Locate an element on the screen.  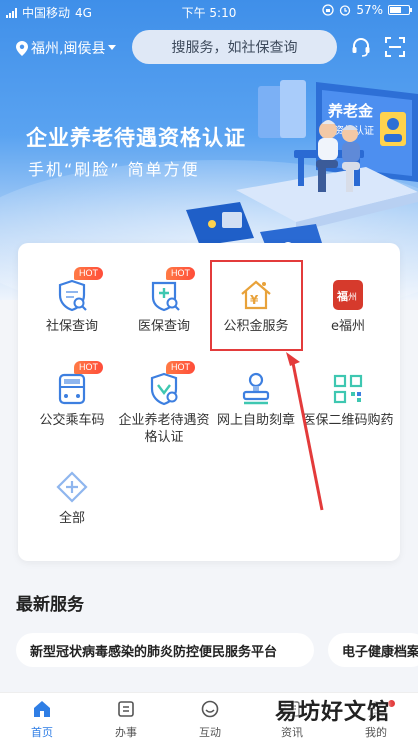
tab-label: 我的 is located at coordinates (376, 732).